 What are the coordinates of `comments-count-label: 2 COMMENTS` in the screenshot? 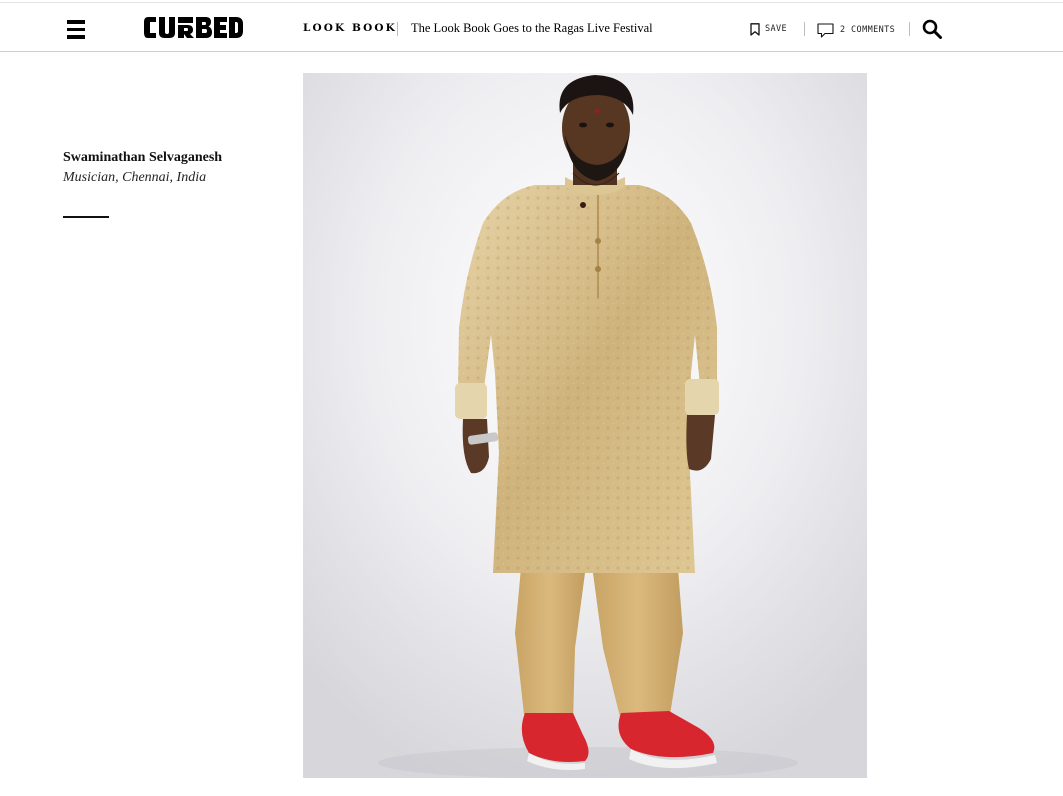 It's located at (868, 30).